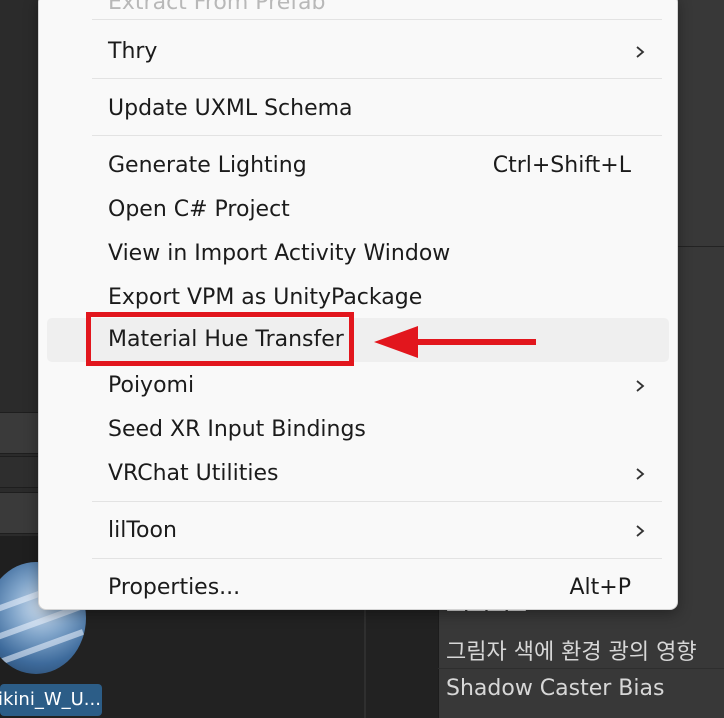  What do you see at coordinates (358, 52) in the screenshot?
I see `menu-item-thry: Thry` at bounding box center [358, 52].